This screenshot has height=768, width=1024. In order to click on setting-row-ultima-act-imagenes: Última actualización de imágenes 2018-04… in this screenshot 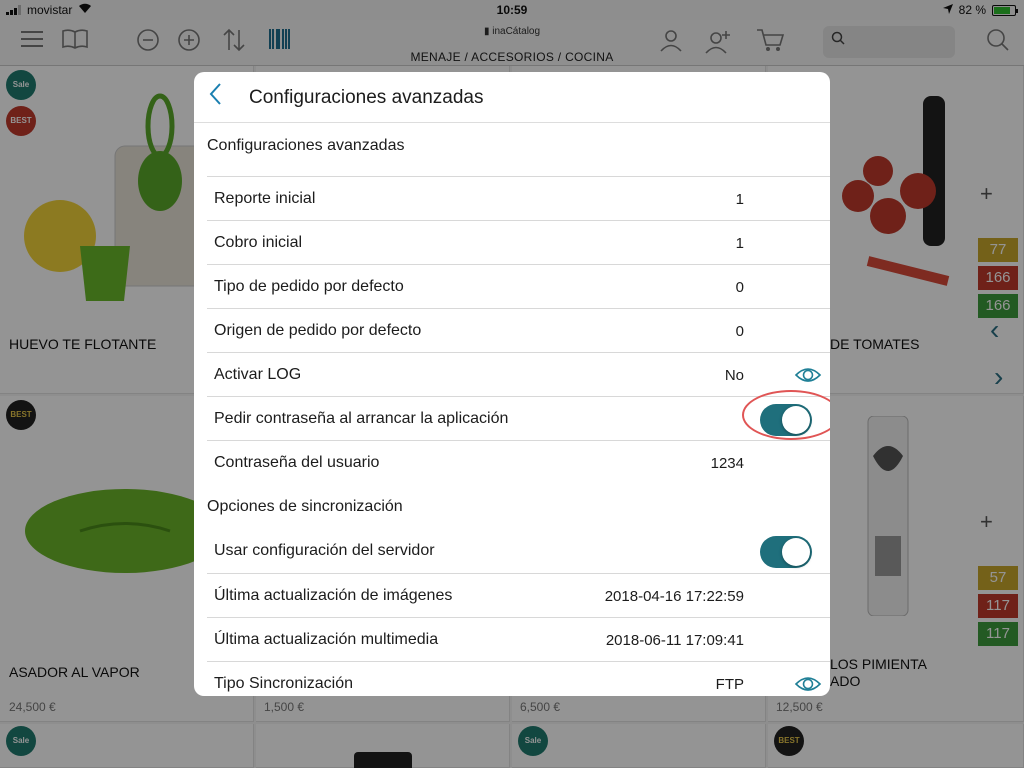, I will do `click(518, 595)`.